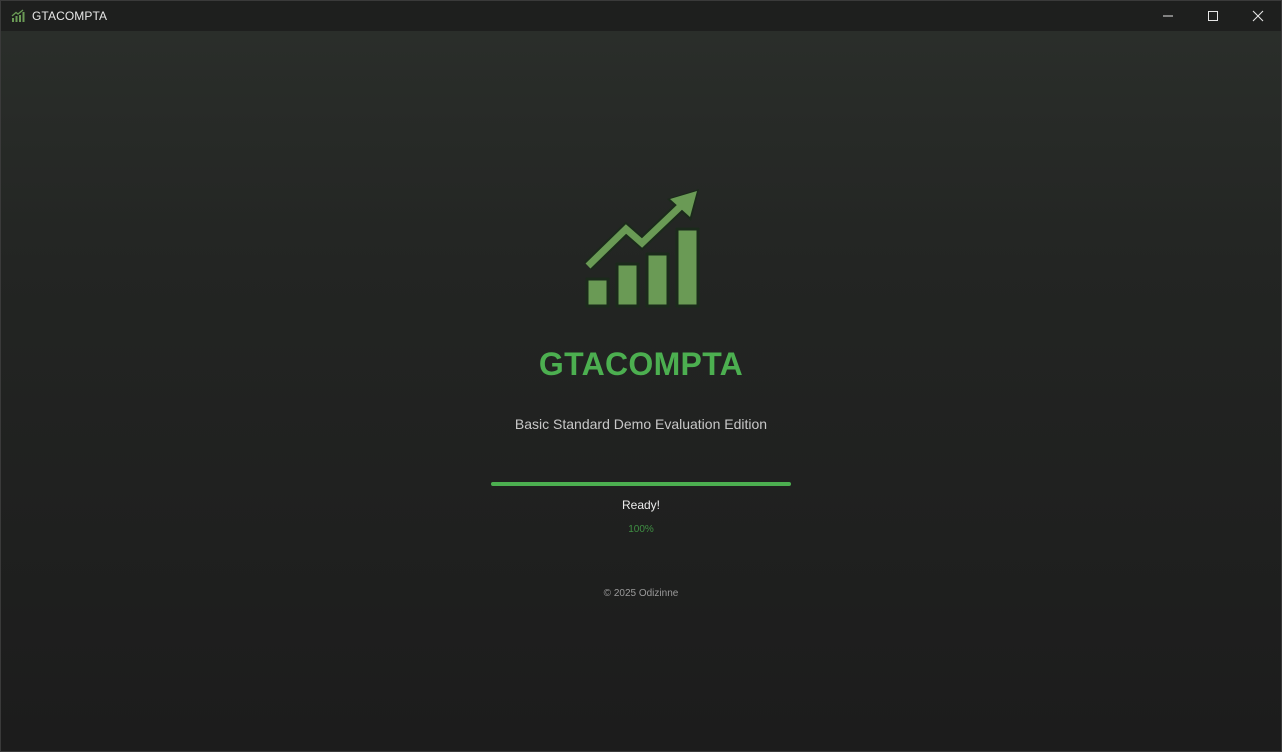 This screenshot has width=1282, height=752. I want to click on maximize-button, so click(1213, 16).